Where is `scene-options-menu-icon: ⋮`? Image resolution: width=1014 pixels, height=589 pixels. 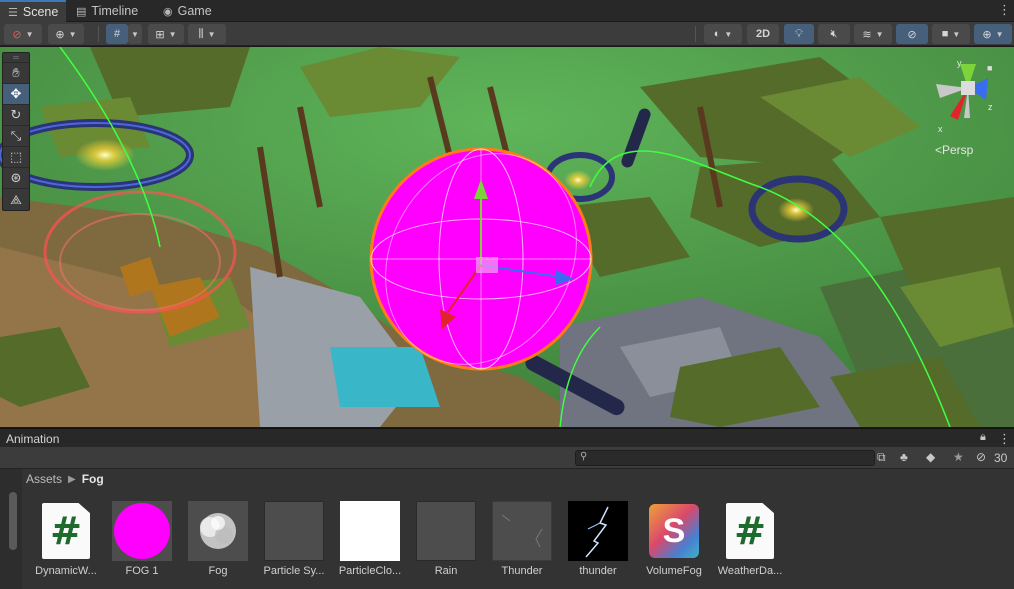 scene-options-menu-icon: ⋮ is located at coordinates (1004, 10).